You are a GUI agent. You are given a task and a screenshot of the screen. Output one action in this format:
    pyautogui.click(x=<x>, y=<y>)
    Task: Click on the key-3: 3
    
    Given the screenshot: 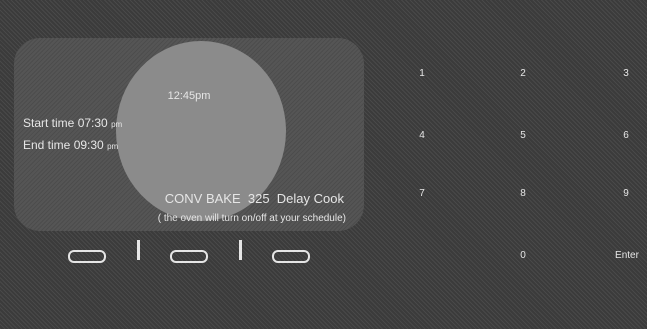 What is the action you would take?
    pyautogui.click(x=626, y=73)
    